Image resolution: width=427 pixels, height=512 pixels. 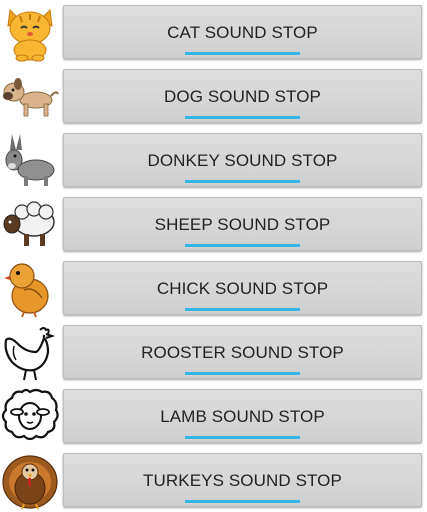 I want to click on button-label: SHEEP SOUND STOP, so click(x=242, y=224).